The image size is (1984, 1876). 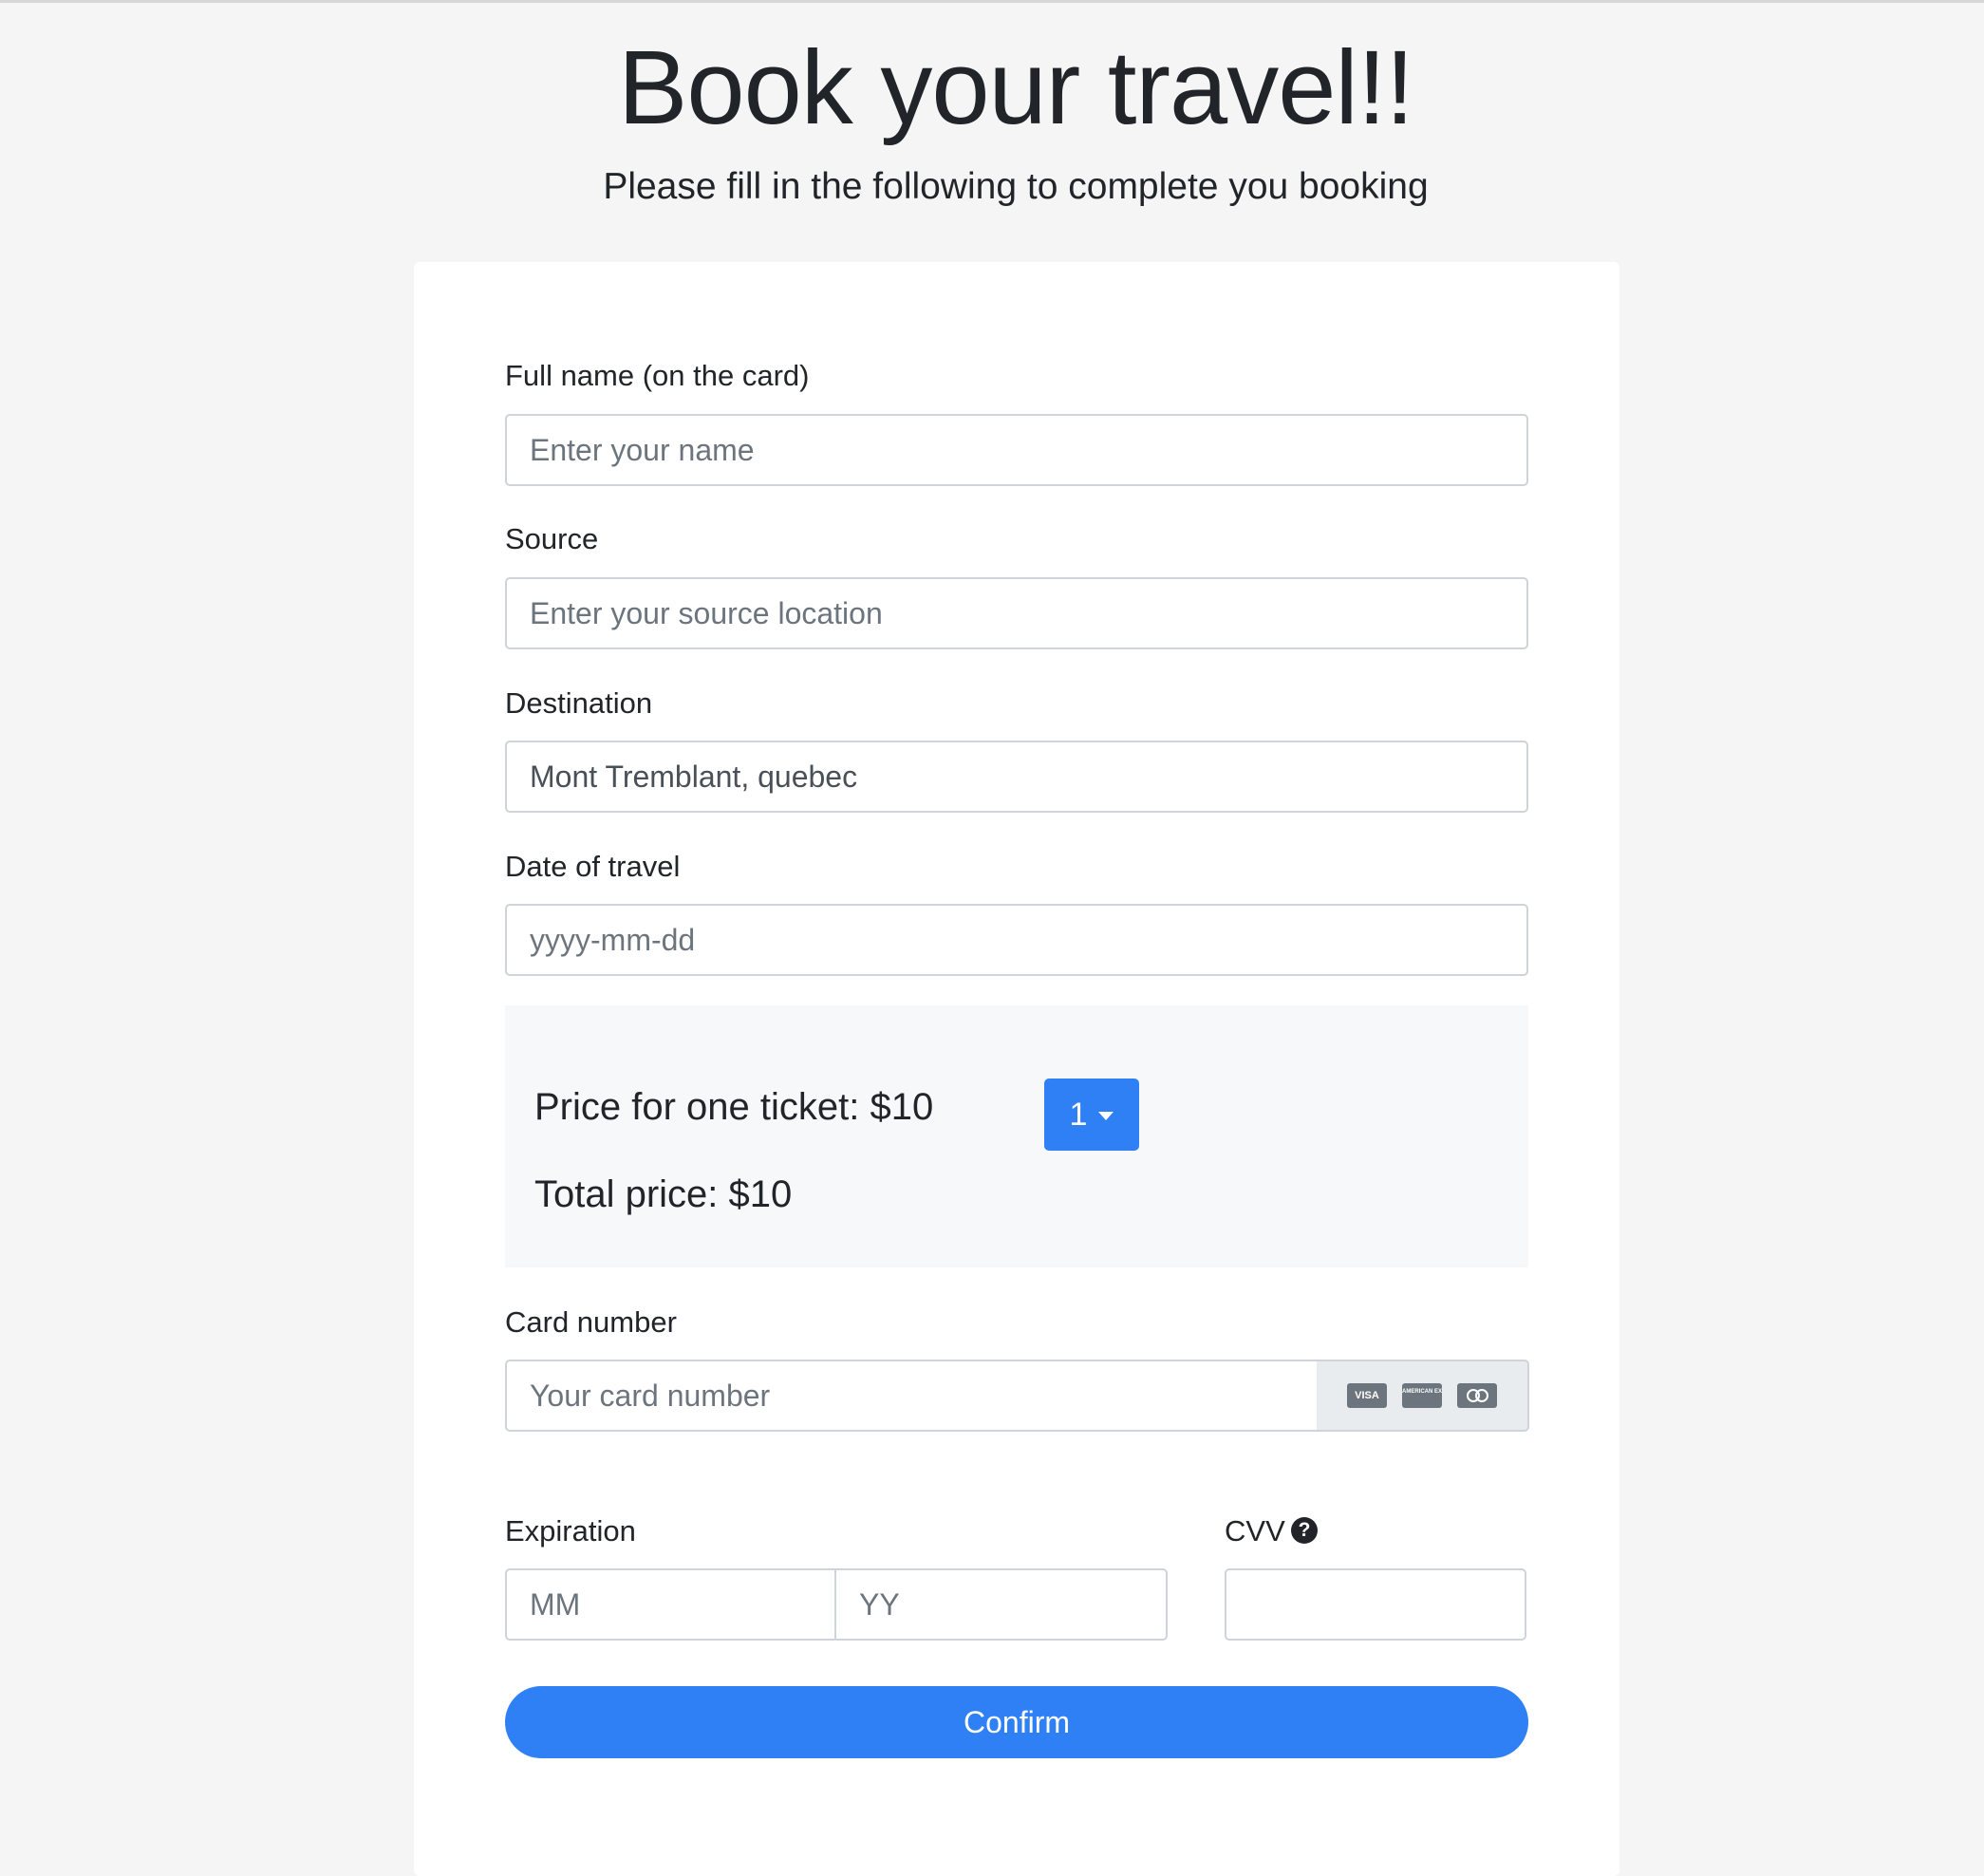 I want to click on card-number-label: Card number, so click(x=591, y=1322).